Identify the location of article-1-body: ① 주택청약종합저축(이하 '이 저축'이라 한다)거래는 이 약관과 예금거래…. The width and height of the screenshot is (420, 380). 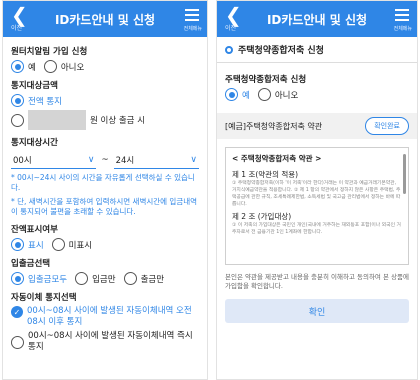
(316, 194).